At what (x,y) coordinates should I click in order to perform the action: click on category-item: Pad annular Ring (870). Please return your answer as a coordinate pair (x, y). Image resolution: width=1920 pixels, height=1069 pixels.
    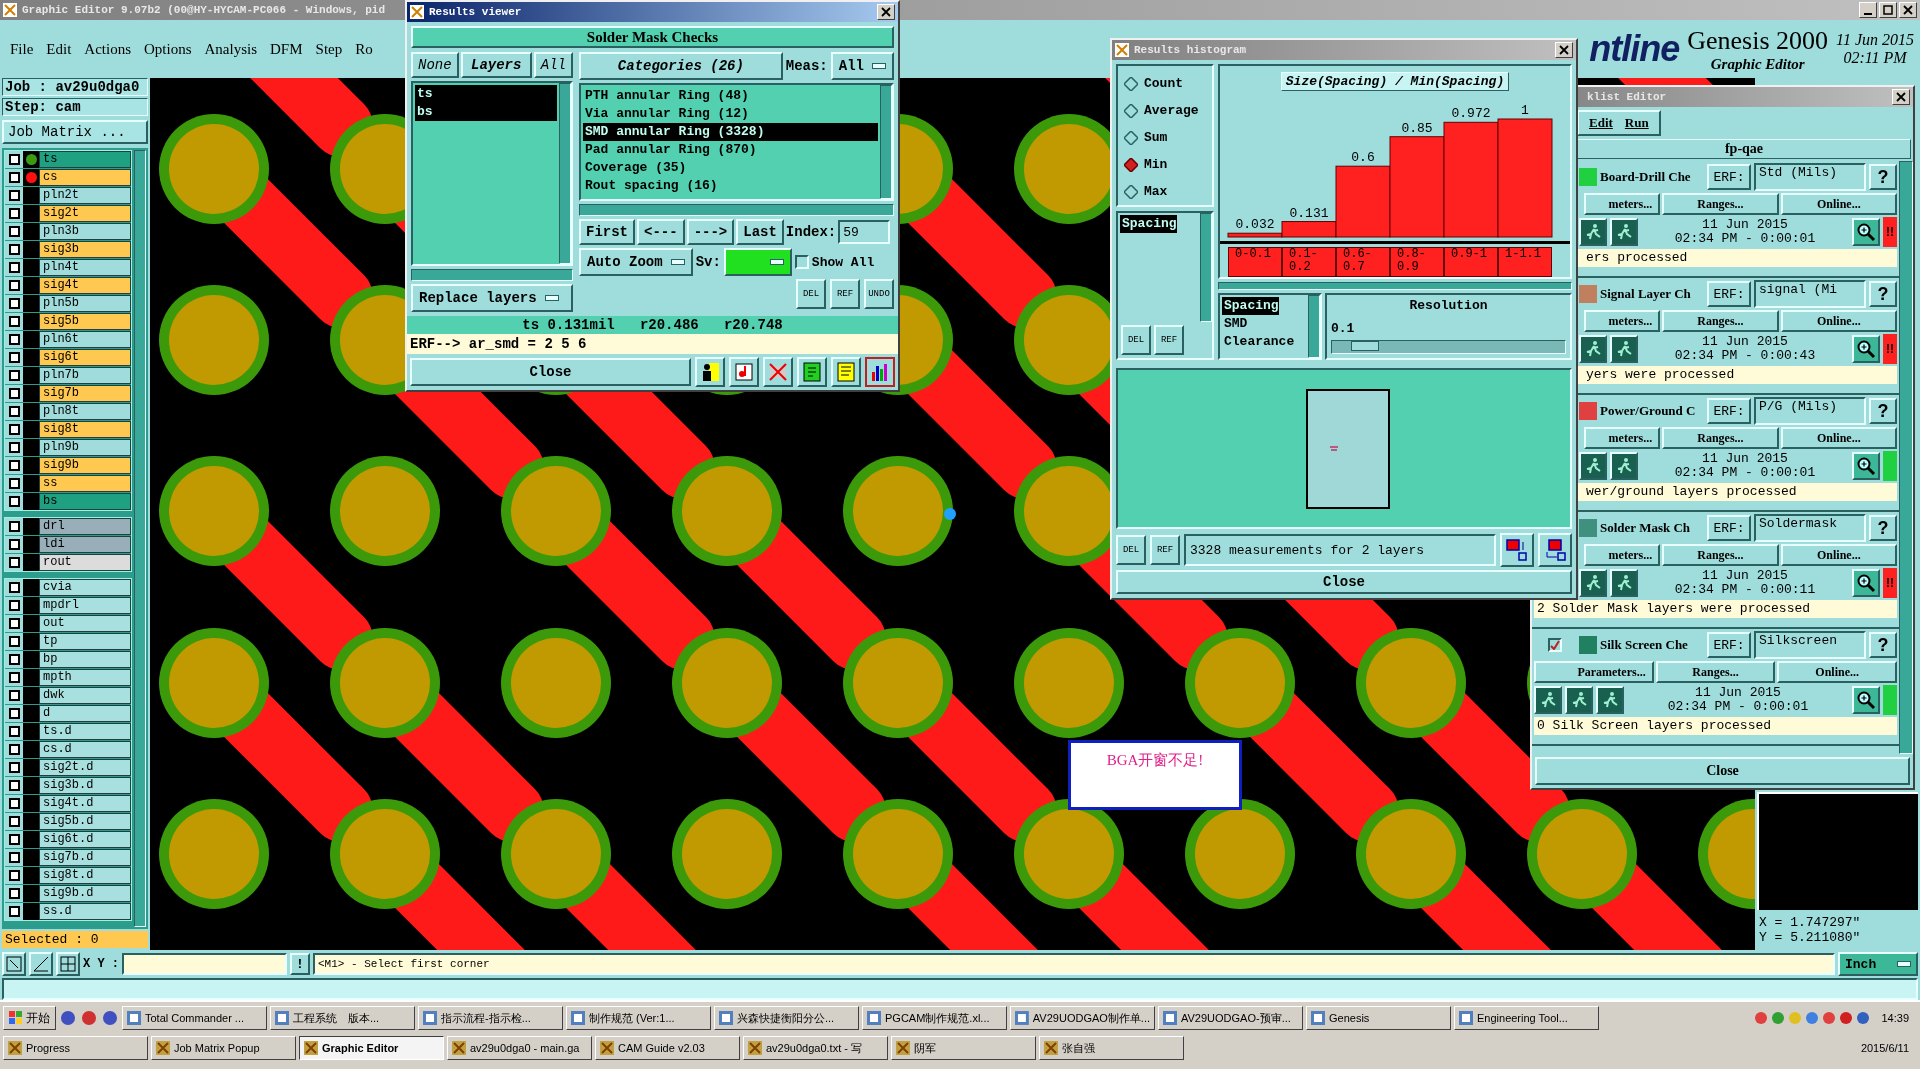
    Looking at the image, I should click on (730, 150).